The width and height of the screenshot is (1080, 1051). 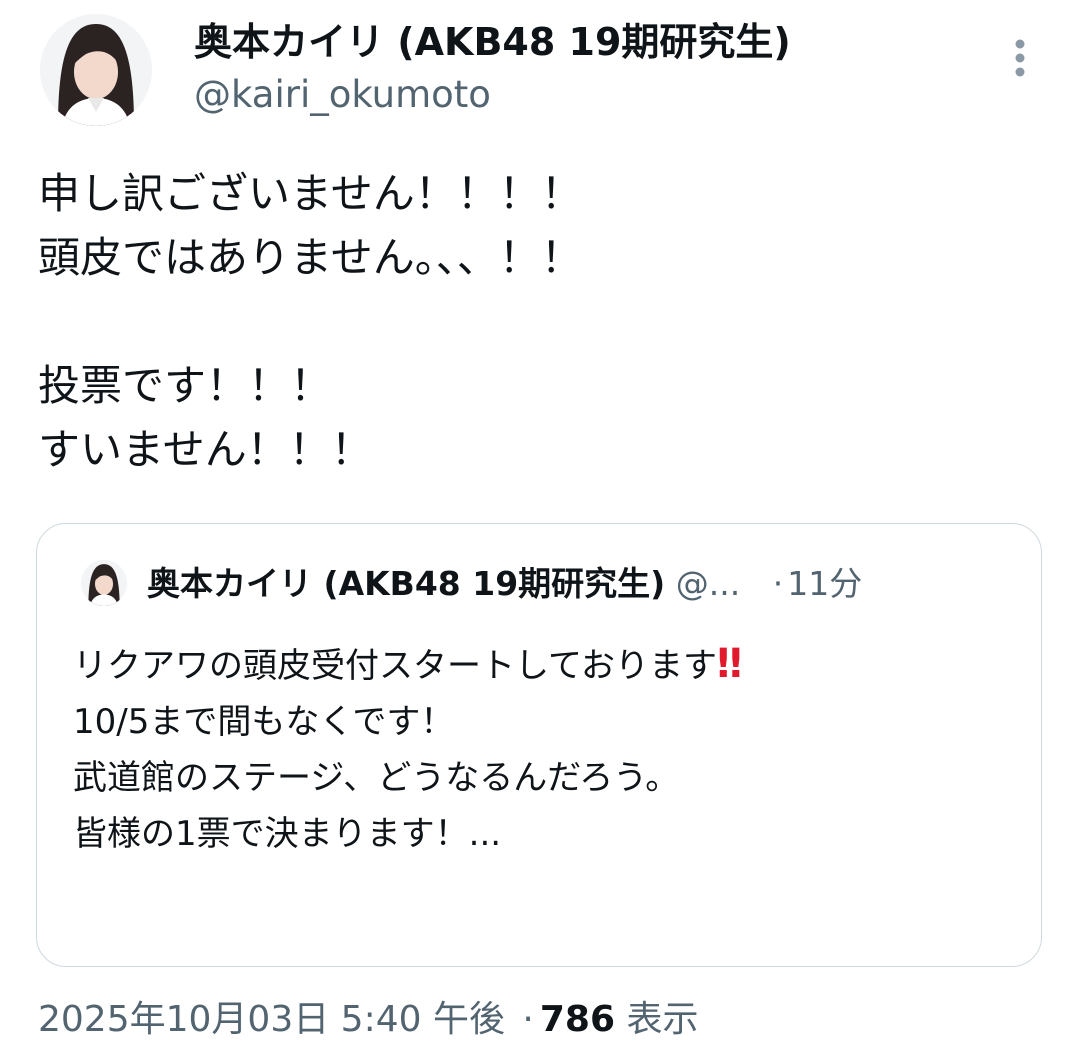 I want to click on quoted-timestamp: 11分, so click(x=825, y=583).